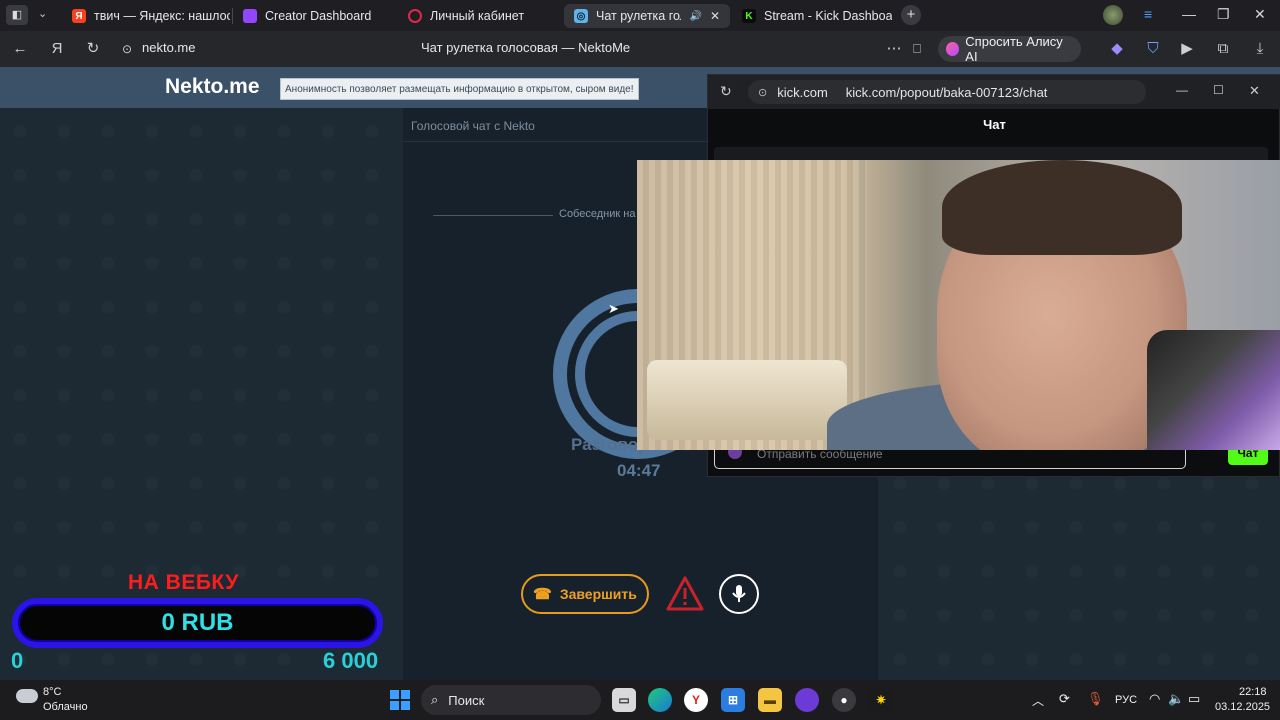  I want to click on tab-voice-chat-roulette: ◎ Чат рулетка голосов 🔊 ✕, so click(647, 16).